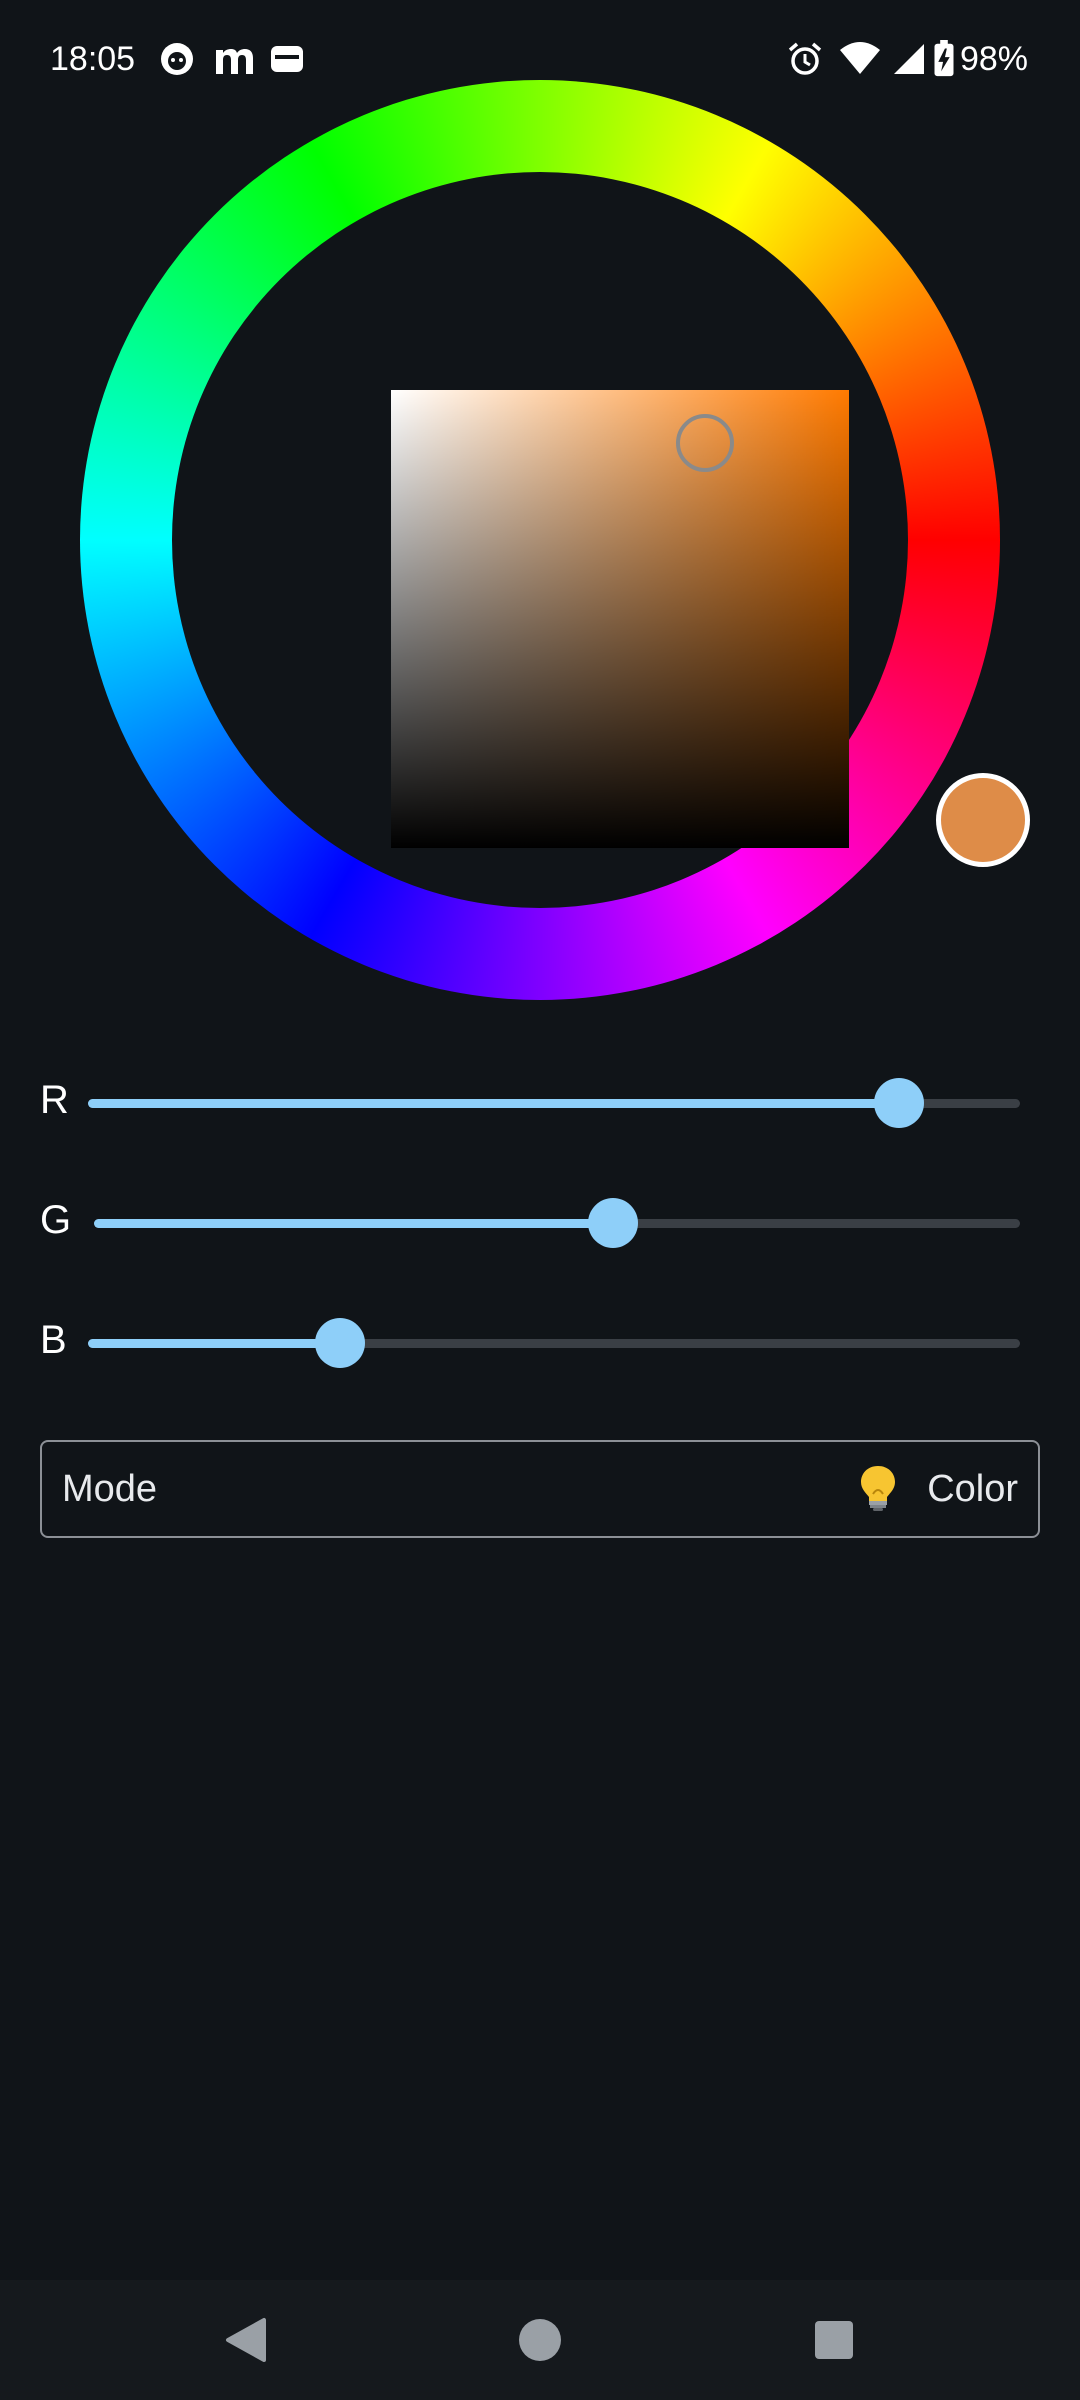  I want to click on back-icon, so click(246, 2340).